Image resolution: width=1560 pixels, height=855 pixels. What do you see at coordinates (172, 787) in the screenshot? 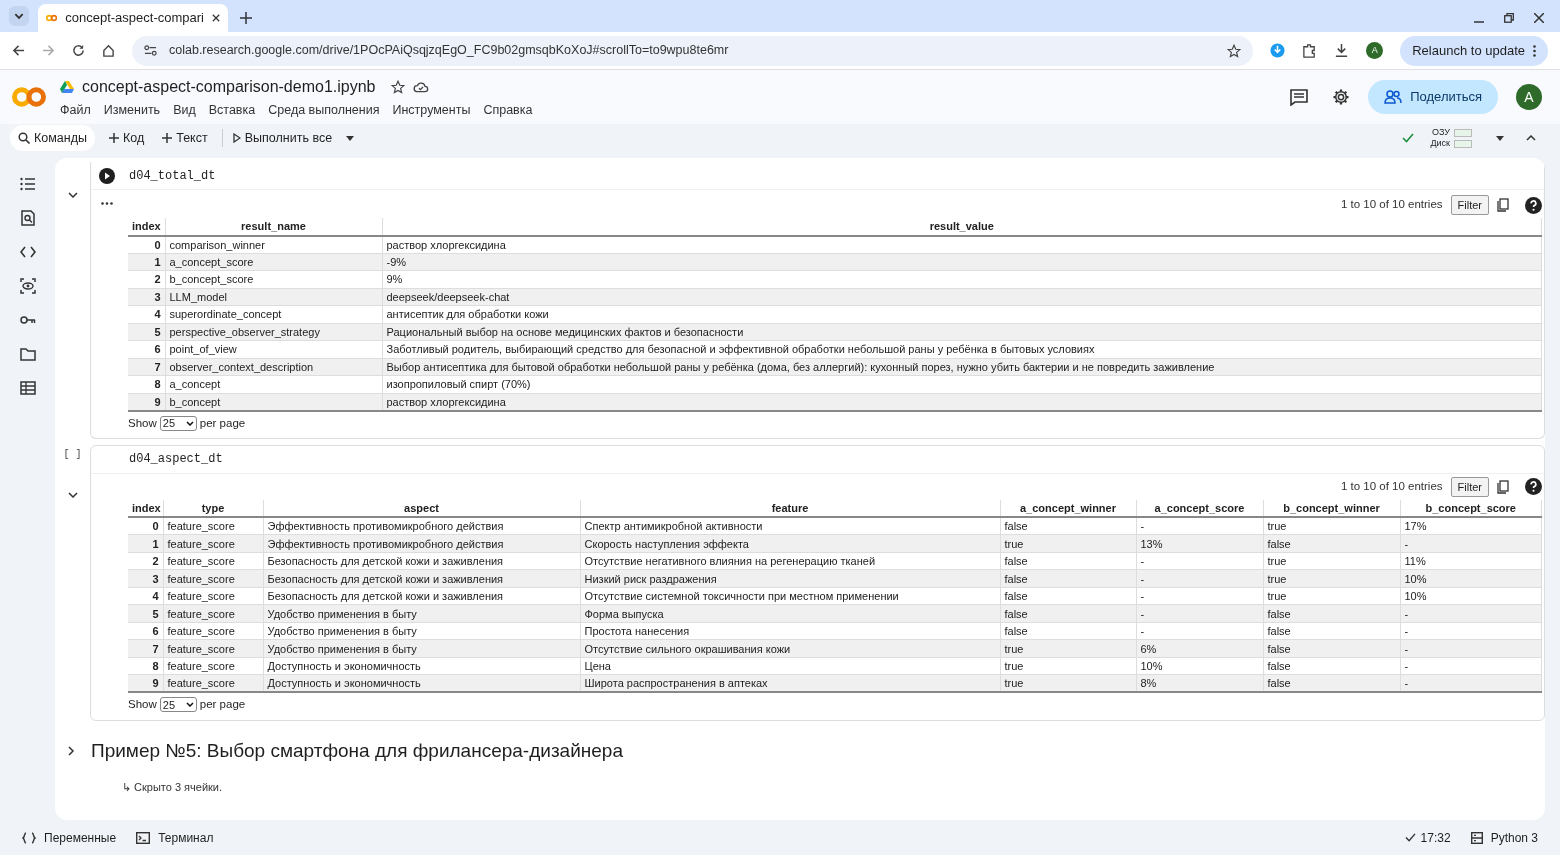
I see `hidden-cells-note: ↳ Скрыто 3 ячейки.` at bounding box center [172, 787].